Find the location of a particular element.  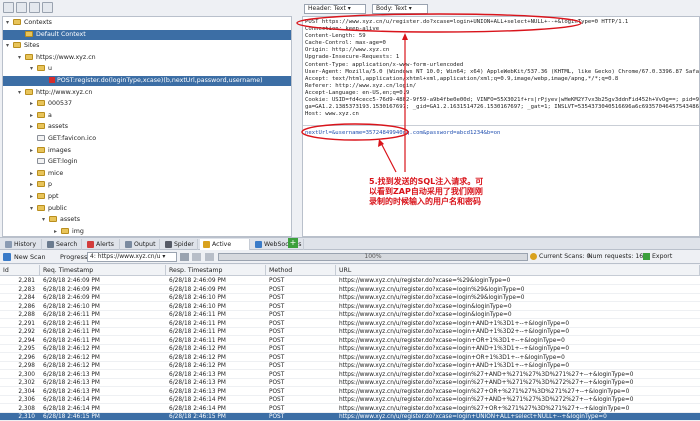

export-icon is located at coordinates (646, 256).